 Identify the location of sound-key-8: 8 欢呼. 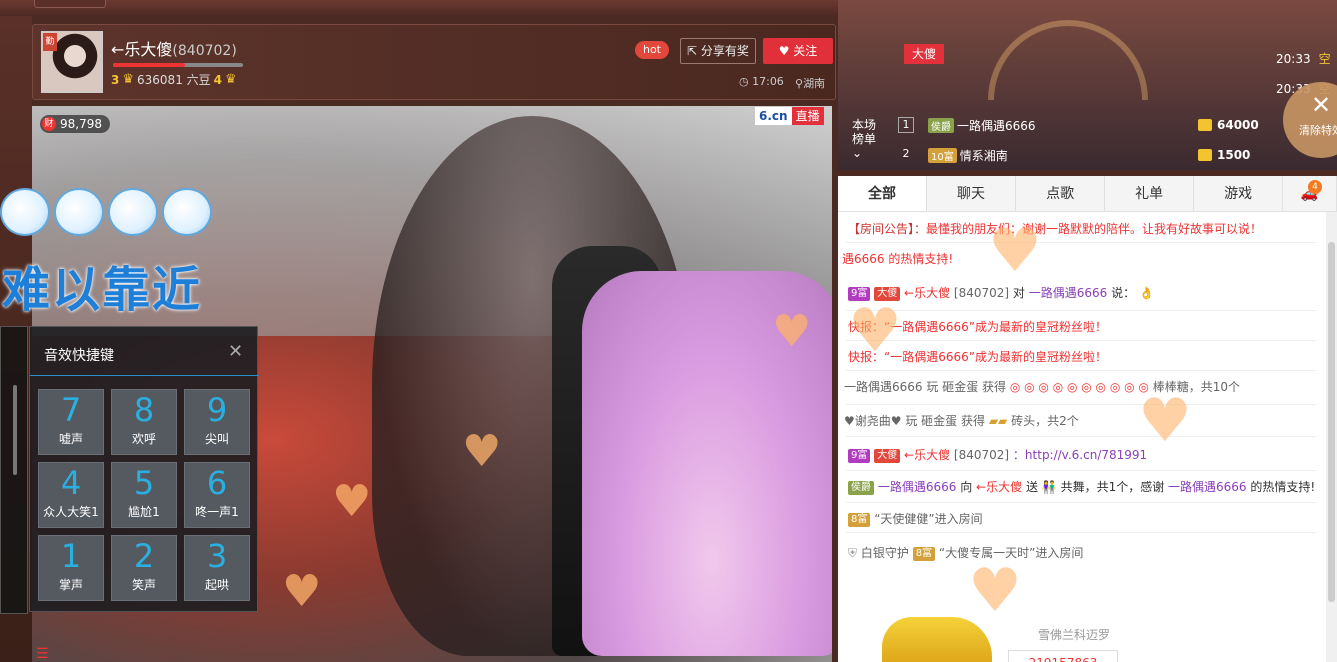
(144, 422).